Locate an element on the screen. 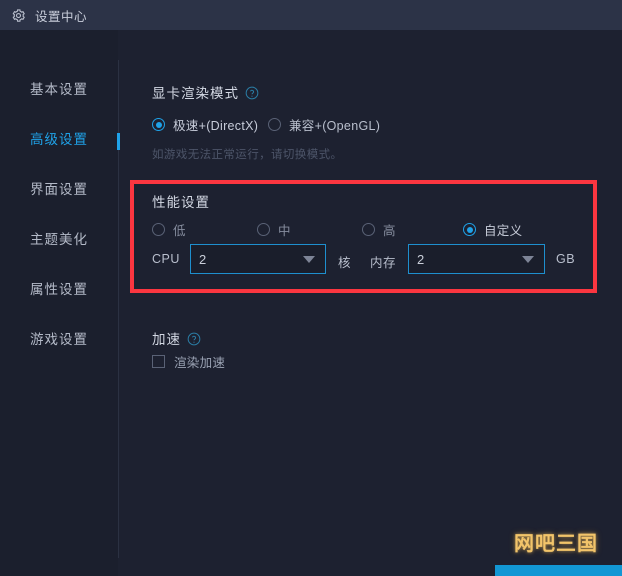  cpu-label: CPU is located at coordinates (166, 259).